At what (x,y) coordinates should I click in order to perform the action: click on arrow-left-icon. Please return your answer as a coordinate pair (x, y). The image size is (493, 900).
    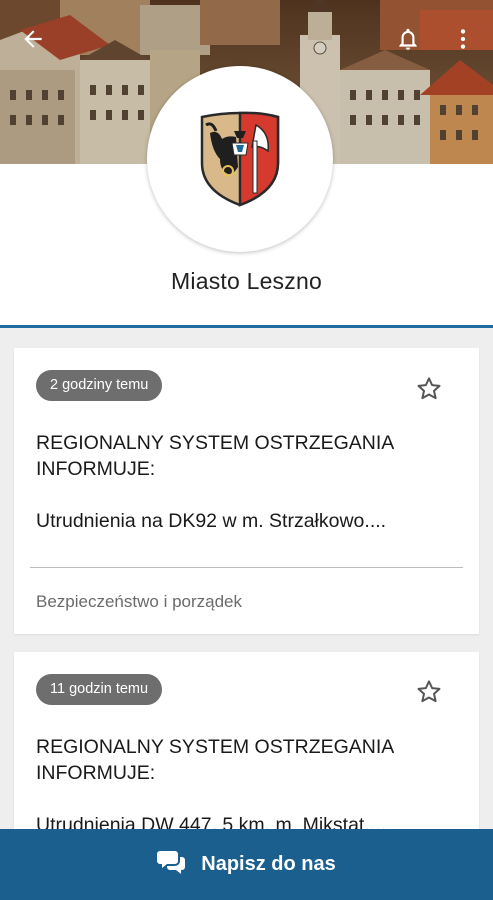
    Looking at the image, I should click on (33, 39).